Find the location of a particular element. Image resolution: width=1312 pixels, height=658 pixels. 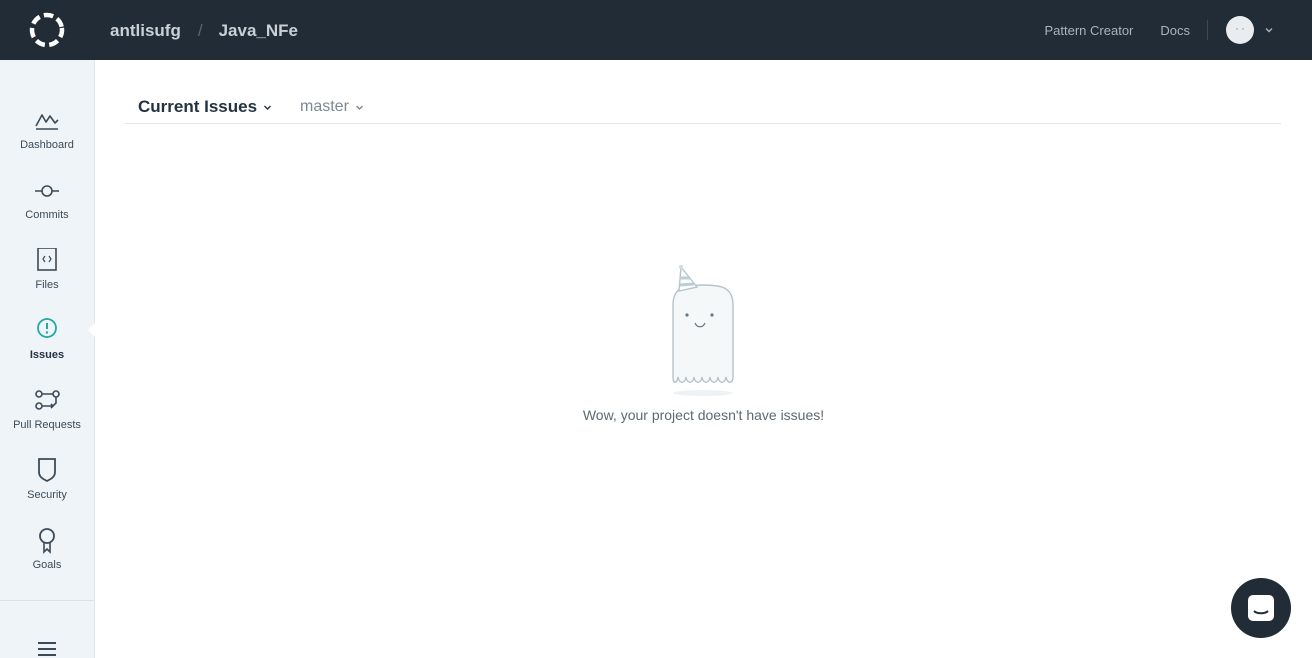

sidebar-item-label: Issues is located at coordinates (47, 355).